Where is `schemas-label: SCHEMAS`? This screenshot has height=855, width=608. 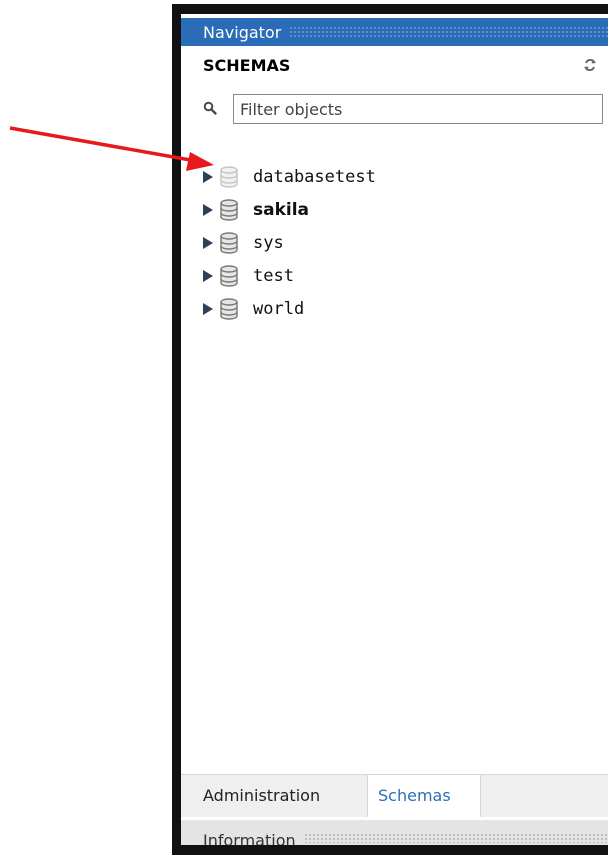 schemas-label: SCHEMAS is located at coordinates (247, 65).